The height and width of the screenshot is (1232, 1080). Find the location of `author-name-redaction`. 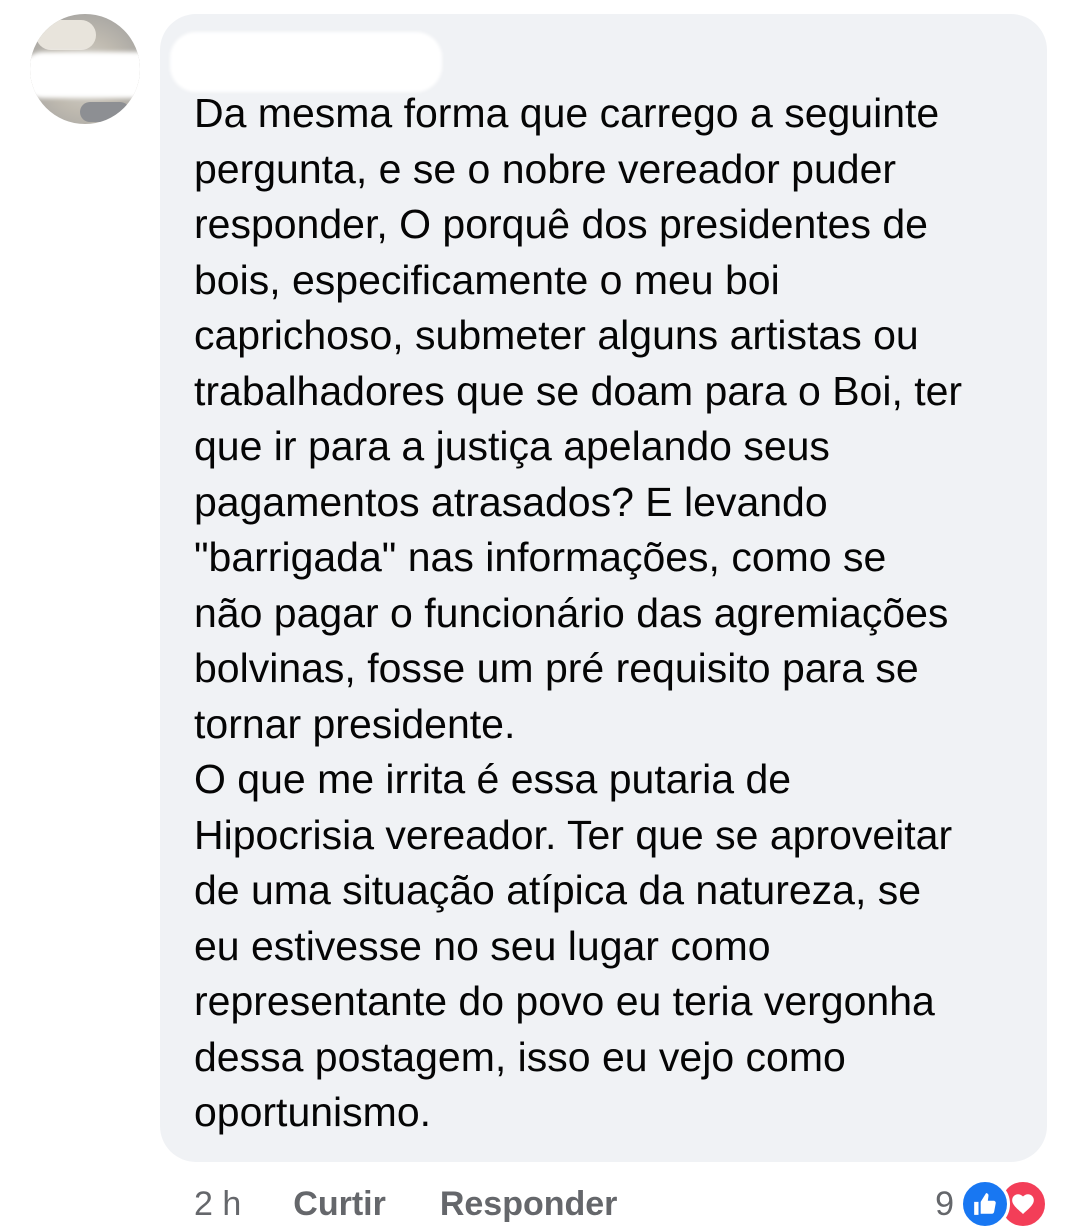

author-name-redaction is located at coordinates (306, 62).